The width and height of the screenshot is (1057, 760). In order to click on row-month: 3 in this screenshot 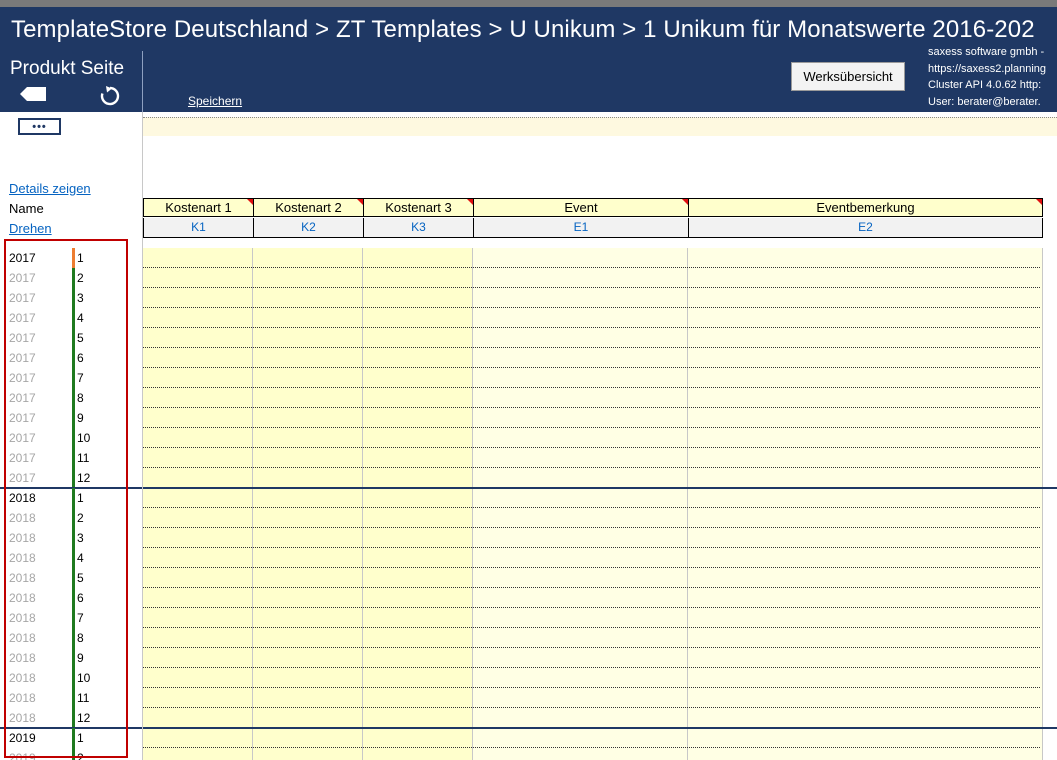, I will do `click(80, 538)`.